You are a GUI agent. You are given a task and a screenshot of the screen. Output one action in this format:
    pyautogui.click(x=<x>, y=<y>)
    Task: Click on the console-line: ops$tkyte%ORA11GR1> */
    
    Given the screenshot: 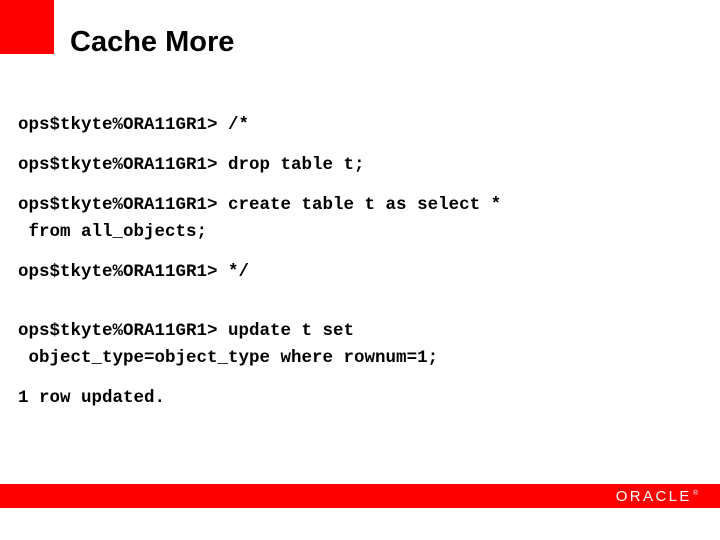 What is the action you would take?
    pyautogui.click(x=134, y=272)
    